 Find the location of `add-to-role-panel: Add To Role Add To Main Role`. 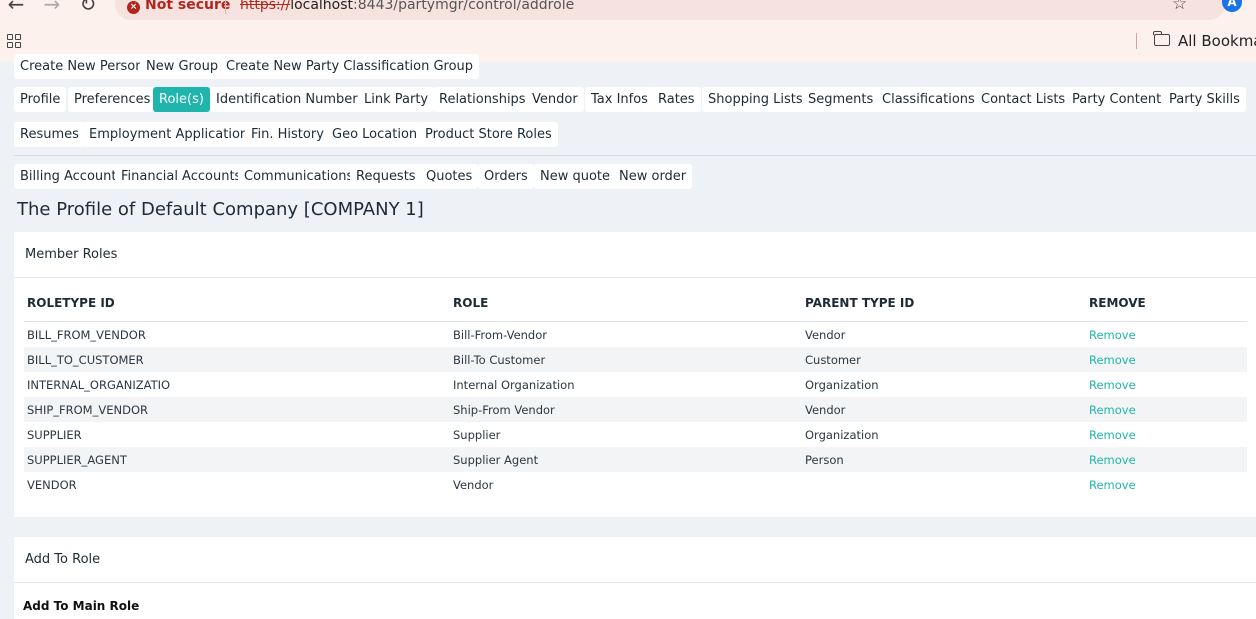

add-to-role-panel: Add To Role Add To Main Role is located at coordinates (635, 578).